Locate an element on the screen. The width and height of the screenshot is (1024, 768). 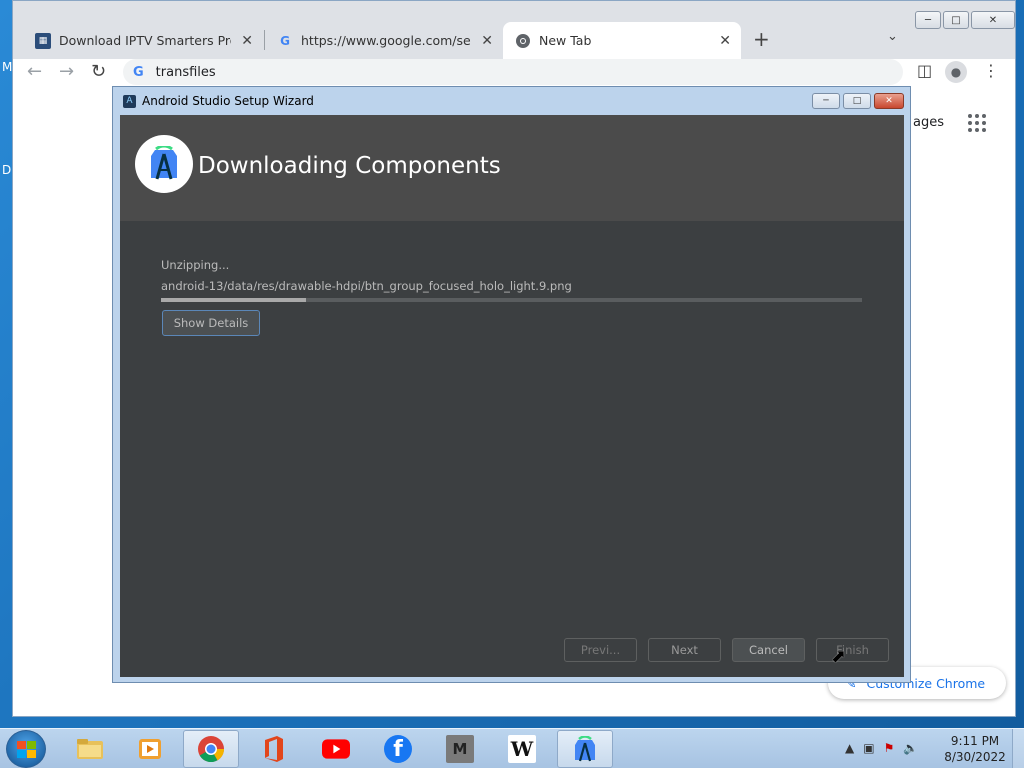
taskbar-youtube is located at coordinates (336, 749).